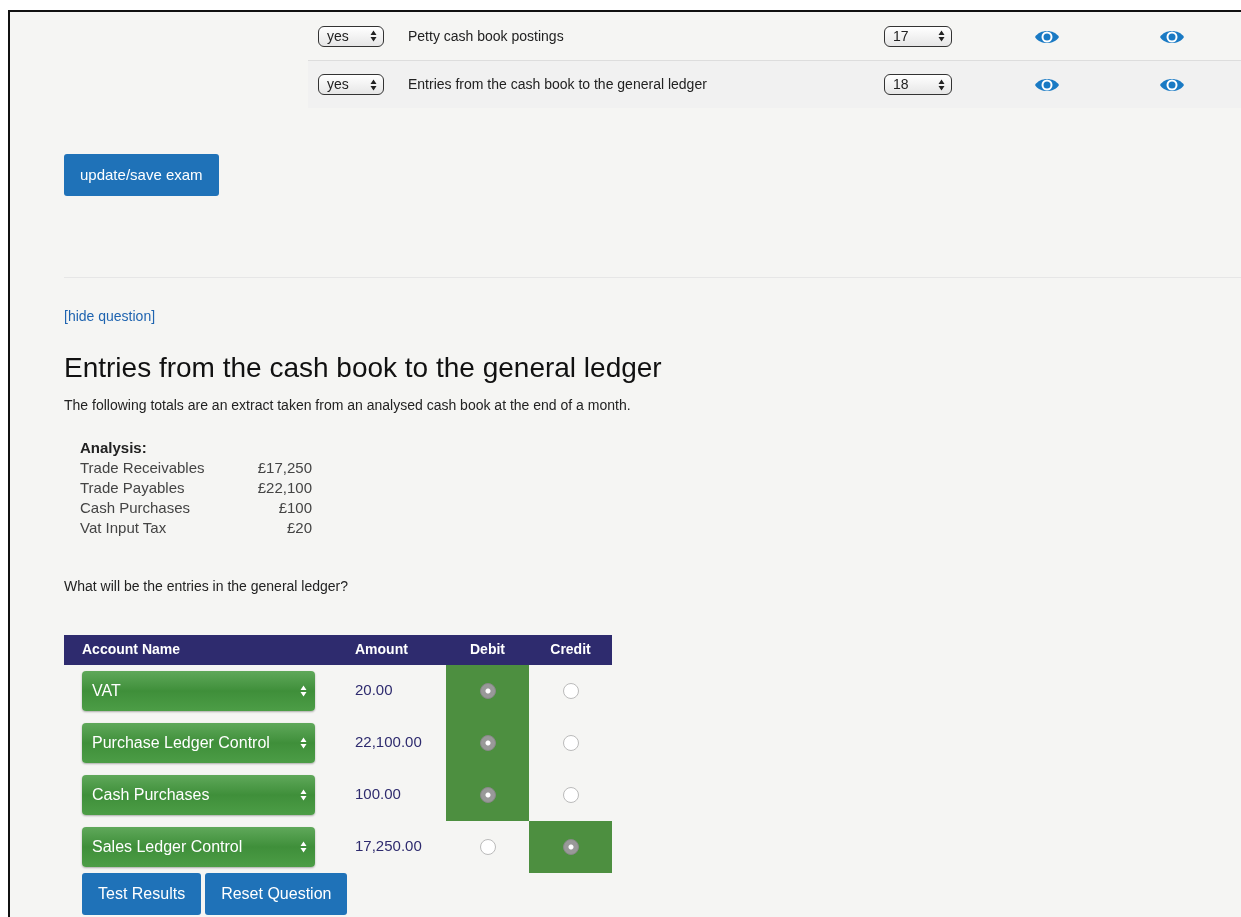  What do you see at coordinates (348, 405) in the screenshot?
I see `question-text: The following totals are an extract taken from an analysed cash book at the end of a month.` at bounding box center [348, 405].